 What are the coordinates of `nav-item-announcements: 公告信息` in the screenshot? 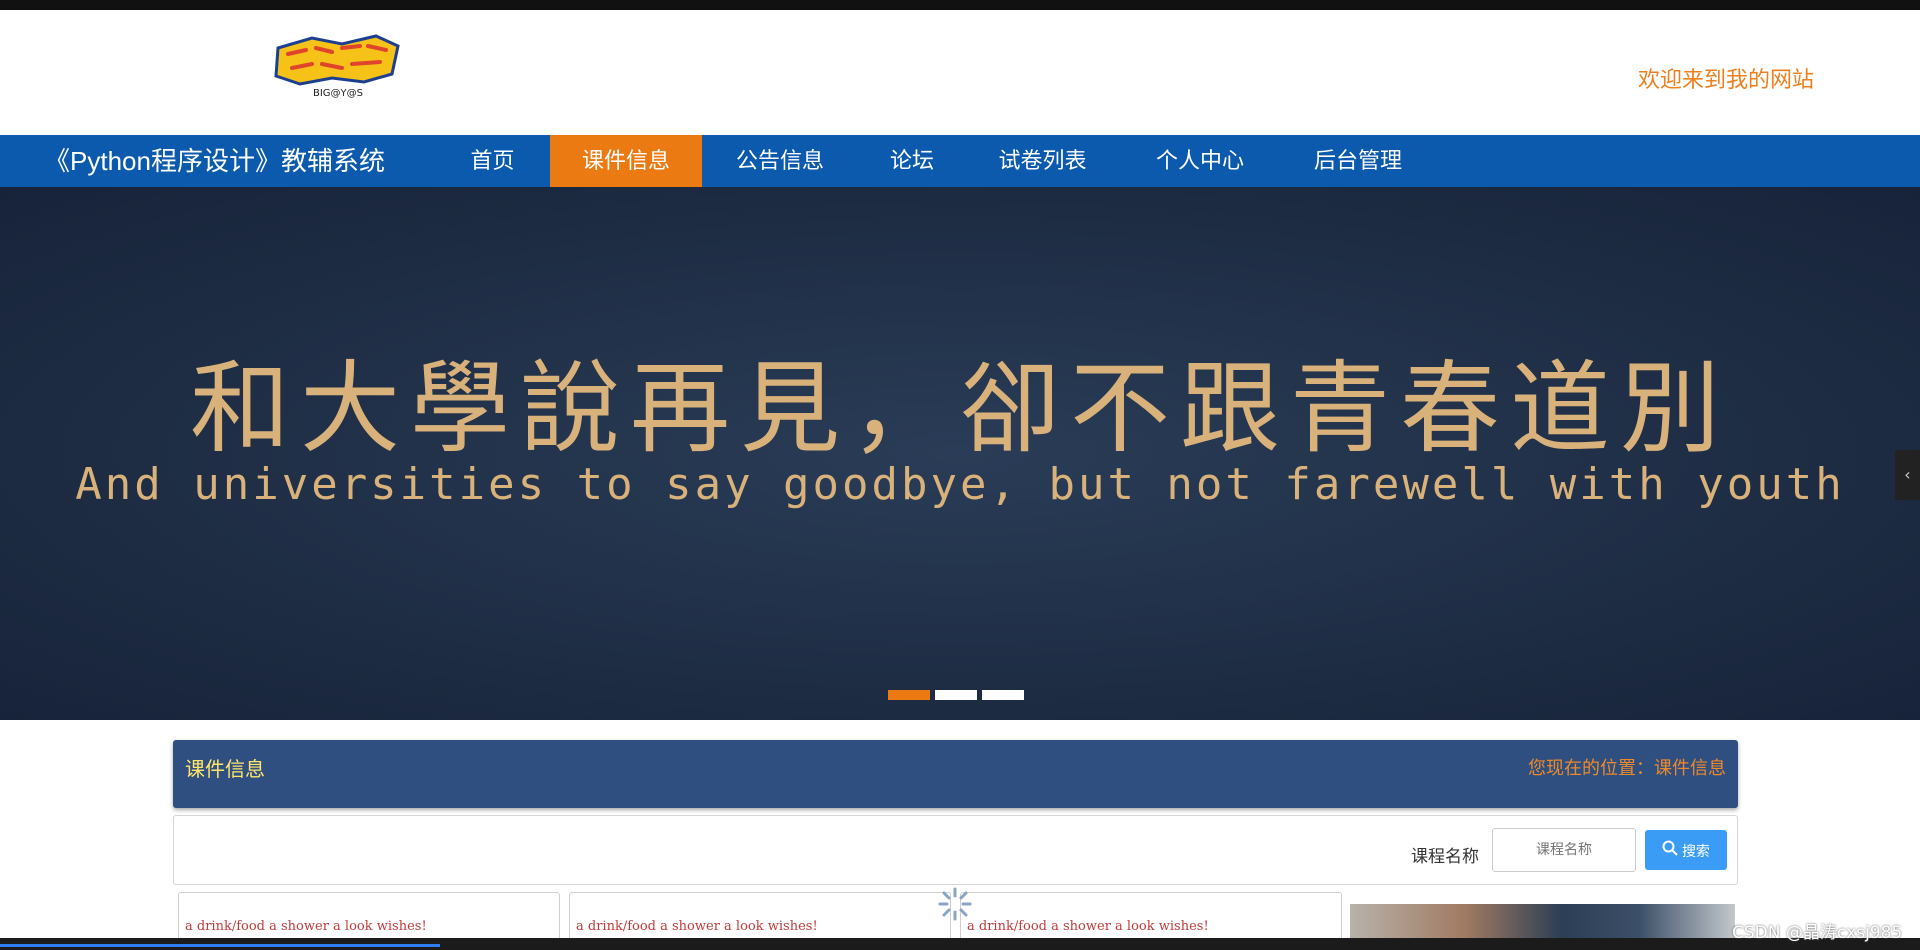 It's located at (780, 161).